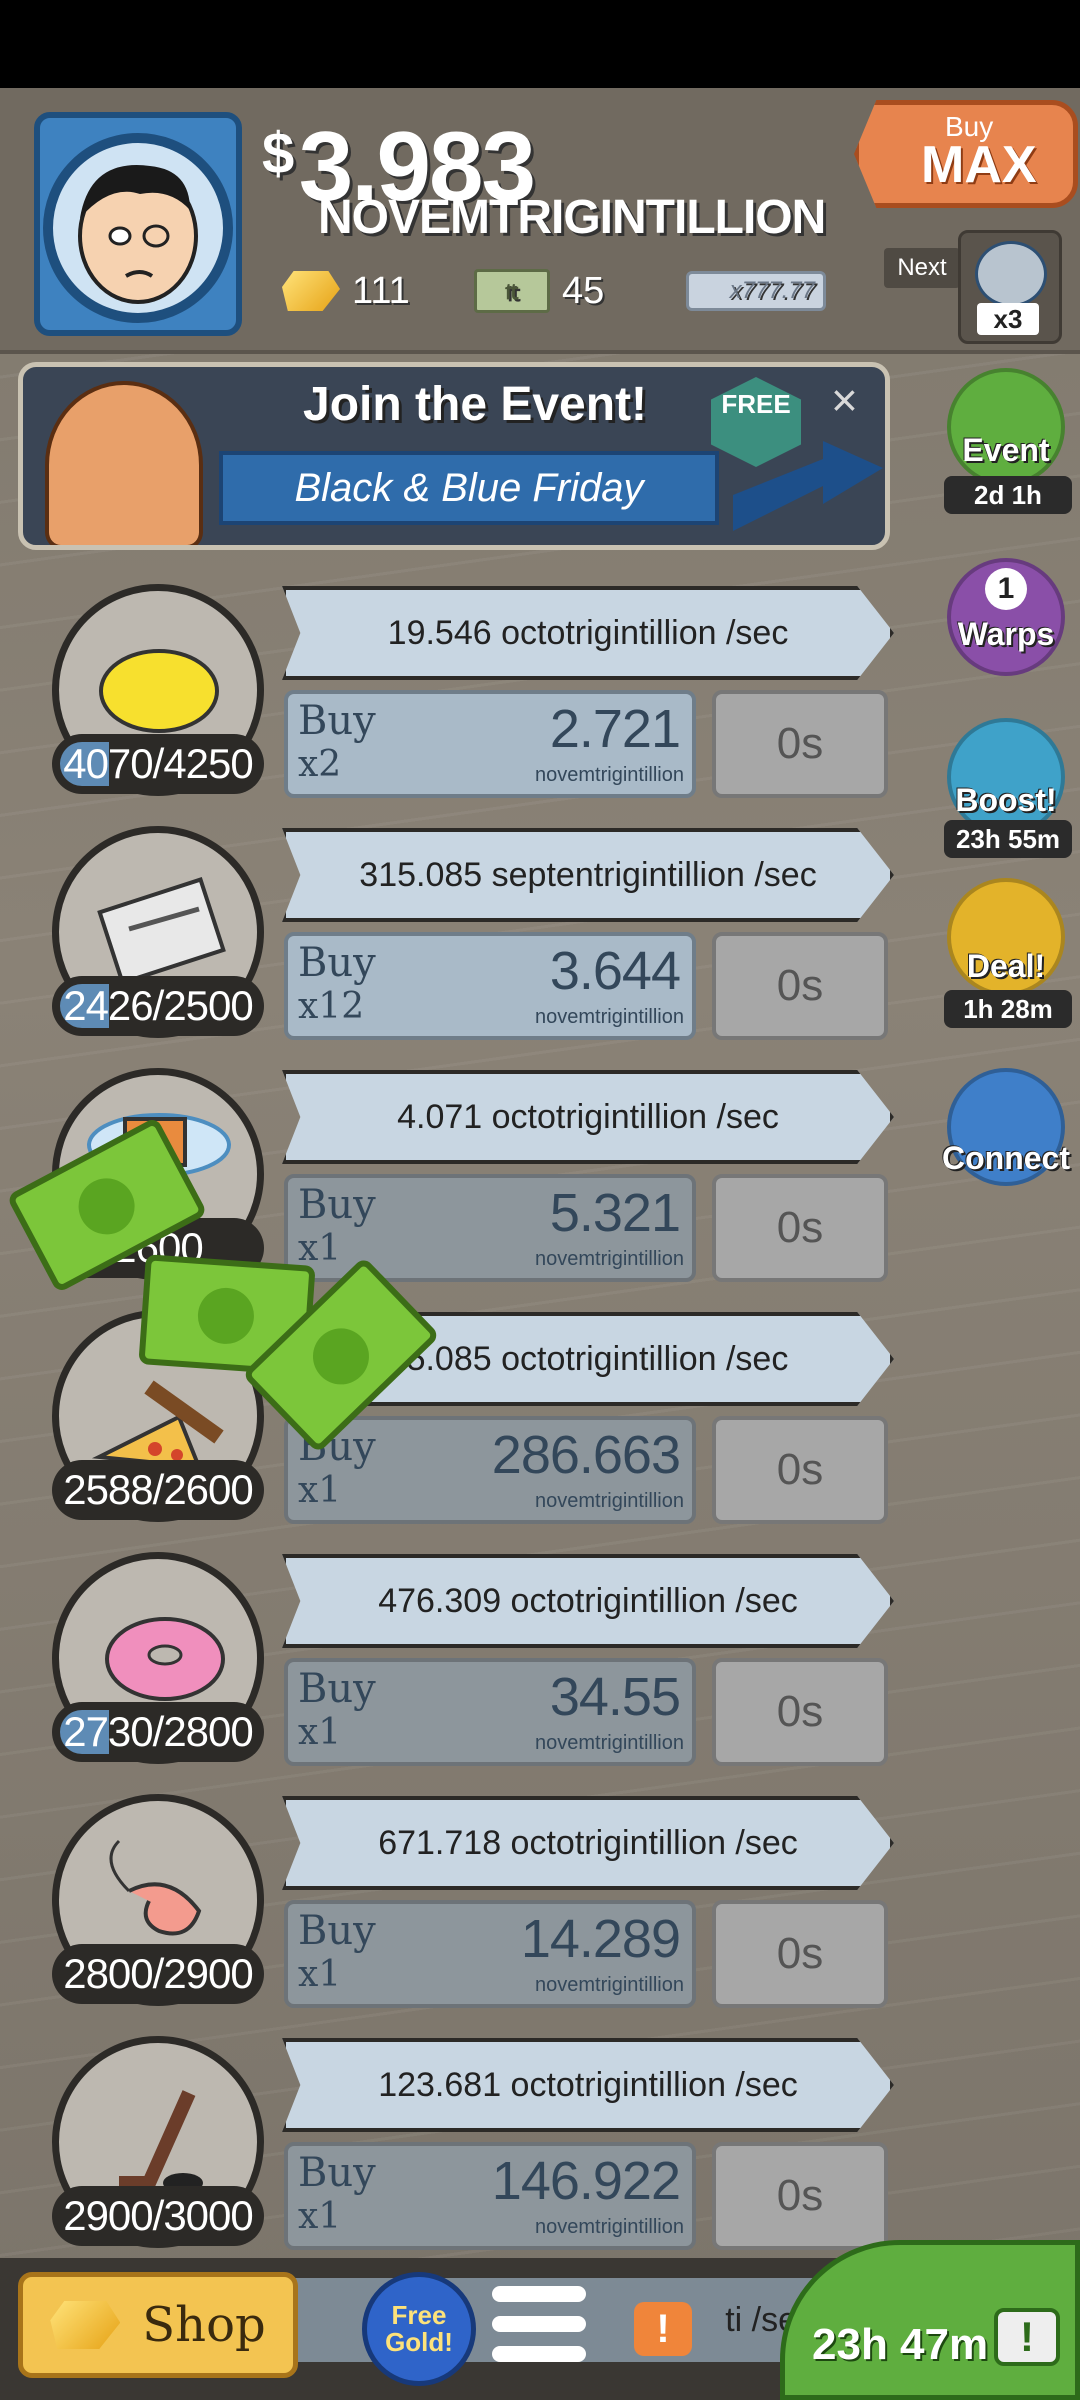 Image resolution: width=1080 pixels, height=2400 pixels. I want to click on event-title: Join the Event!, so click(475, 404).